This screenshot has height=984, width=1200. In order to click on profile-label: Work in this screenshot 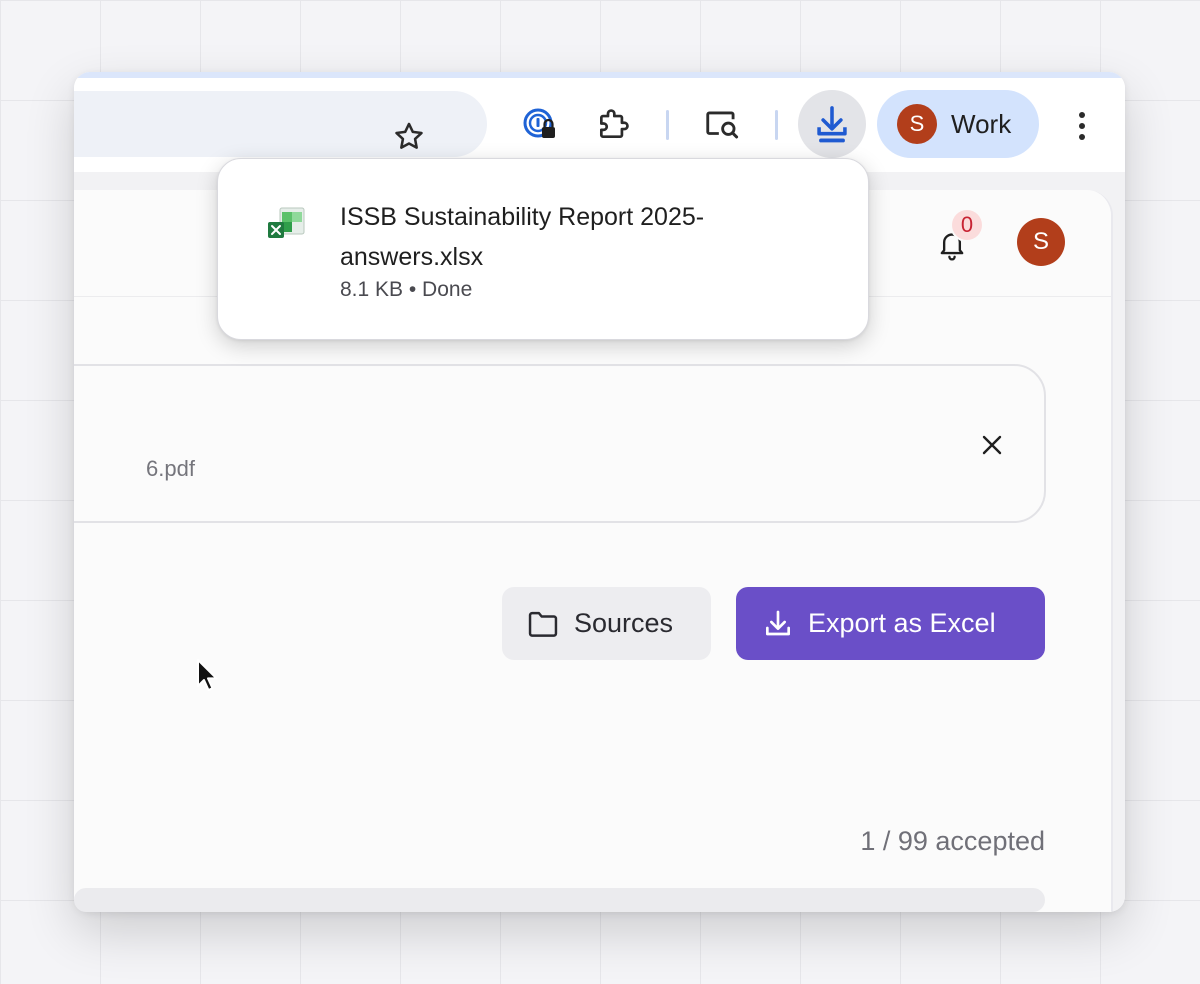, I will do `click(981, 123)`.